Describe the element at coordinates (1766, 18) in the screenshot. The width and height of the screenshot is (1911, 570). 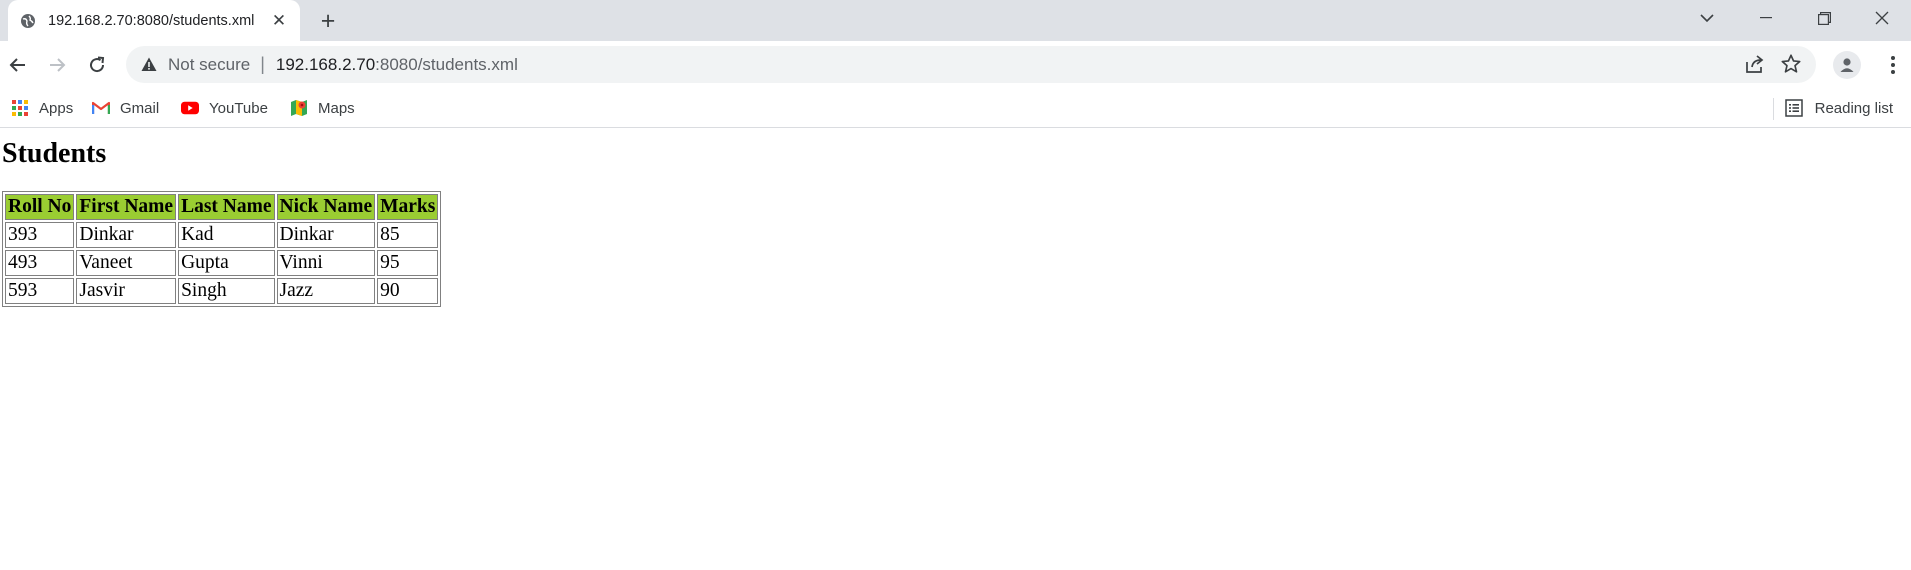
I see `minimize-icon` at that location.